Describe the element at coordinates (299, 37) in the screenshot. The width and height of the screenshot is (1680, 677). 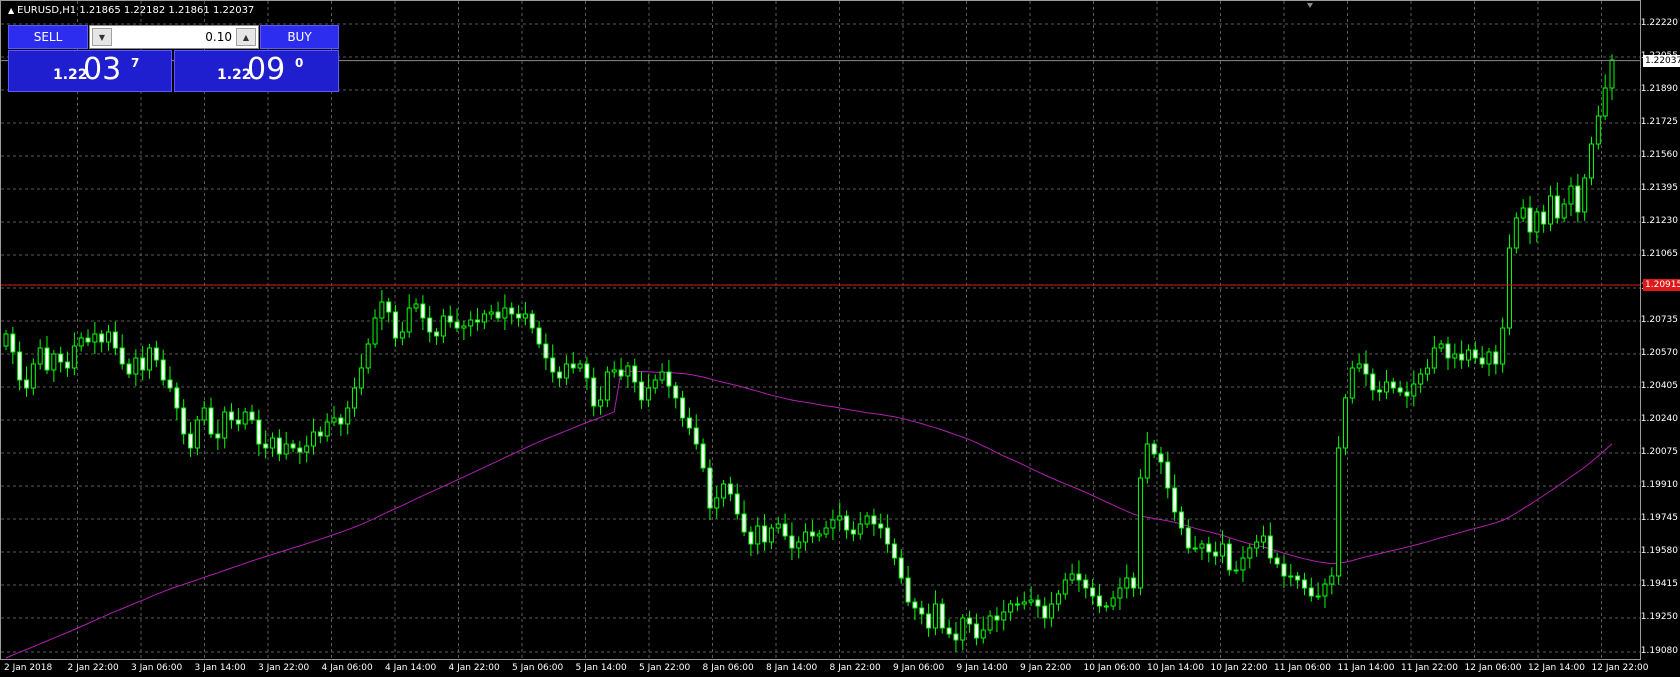
I see `buy-button: BUY` at that location.